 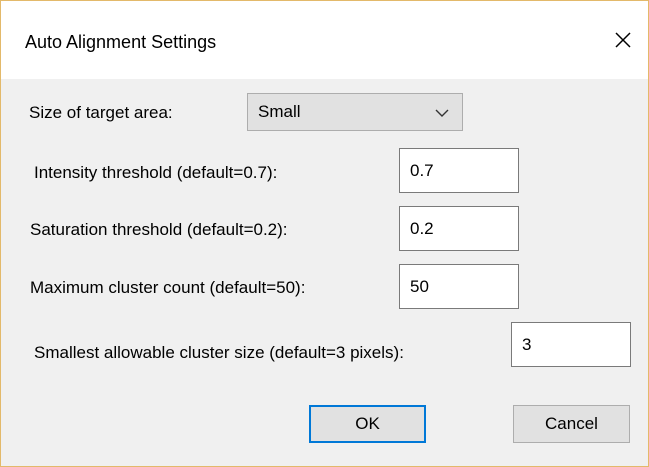 What do you see at coordinates (159, 229) in the screenshot?
I see `saturation-threshold-label: Saturation threshold (default=0.2):` at bounding box center [159, 229].